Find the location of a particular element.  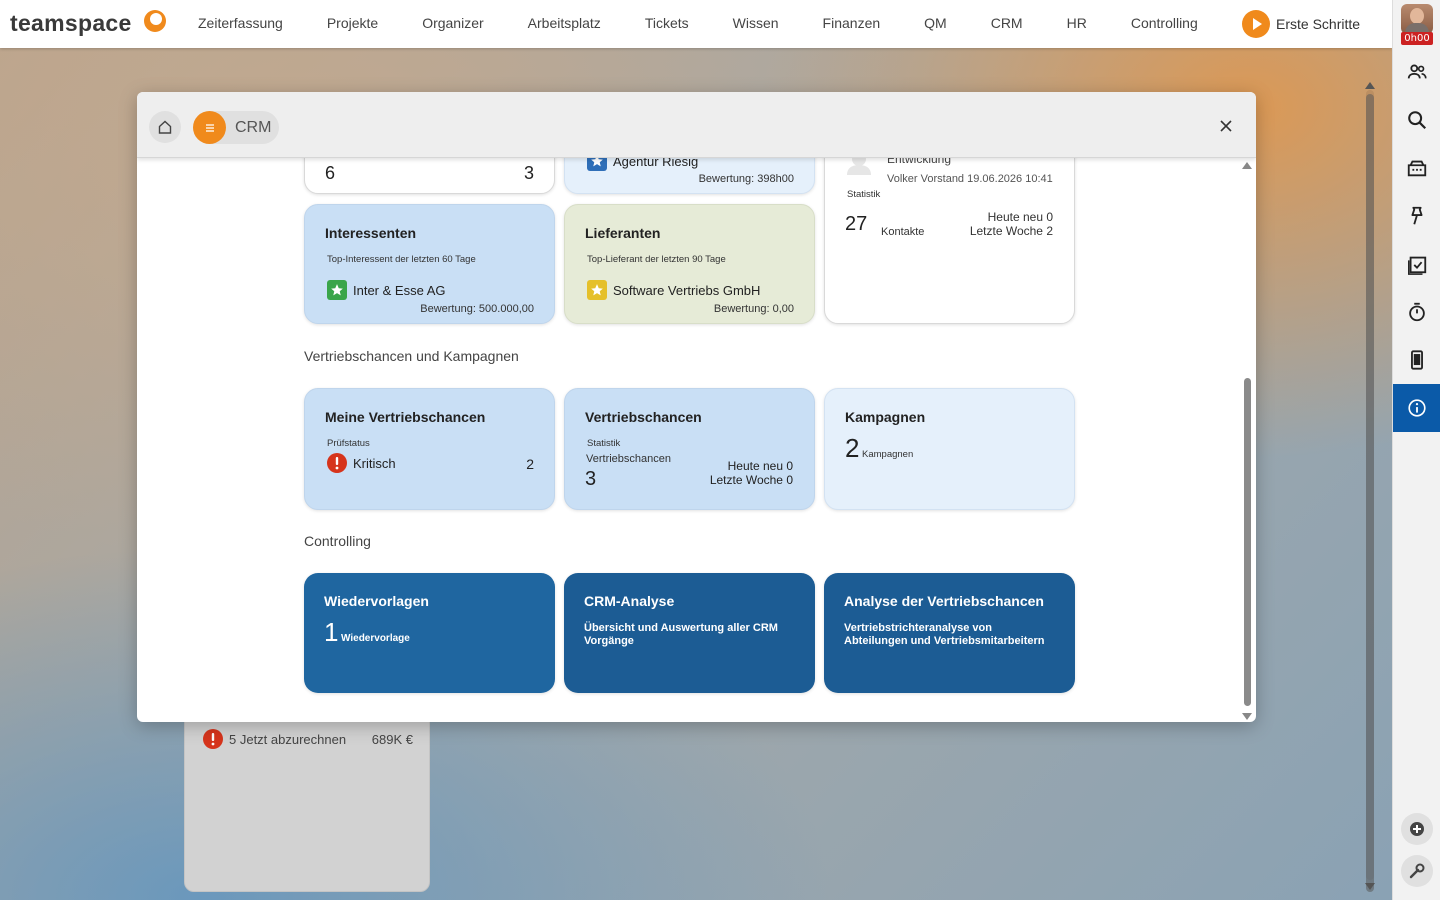

dialog-scrollbar-thumb is located at coordinates (1247, 542).